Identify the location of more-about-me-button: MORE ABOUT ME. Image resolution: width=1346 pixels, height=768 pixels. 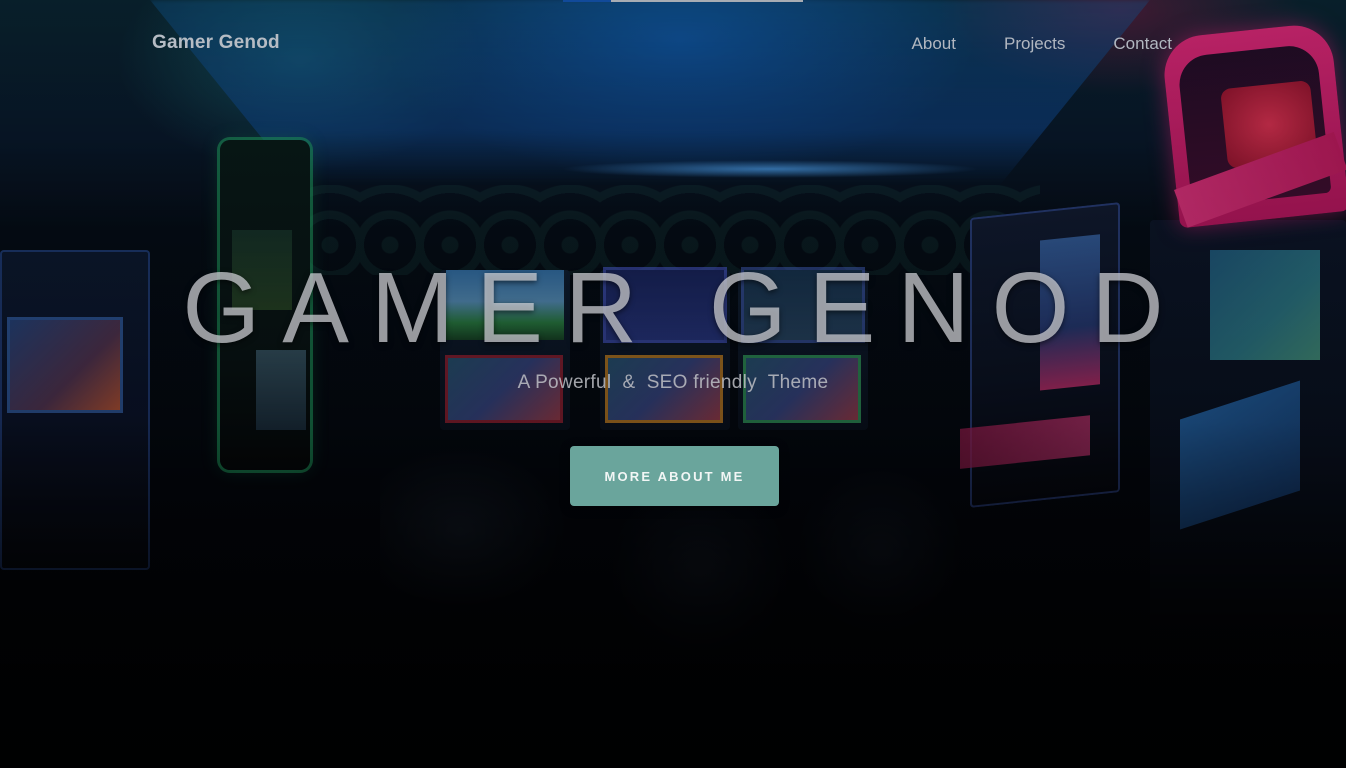
(674, 476).